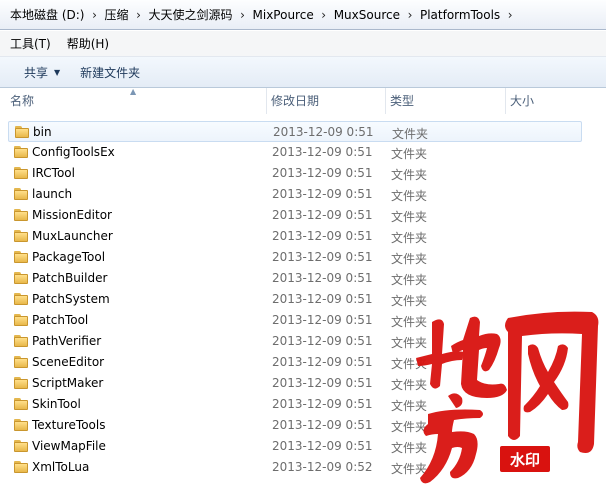 The image size is (606, 494). I want to click on file-name: launch, so click(52, 194).